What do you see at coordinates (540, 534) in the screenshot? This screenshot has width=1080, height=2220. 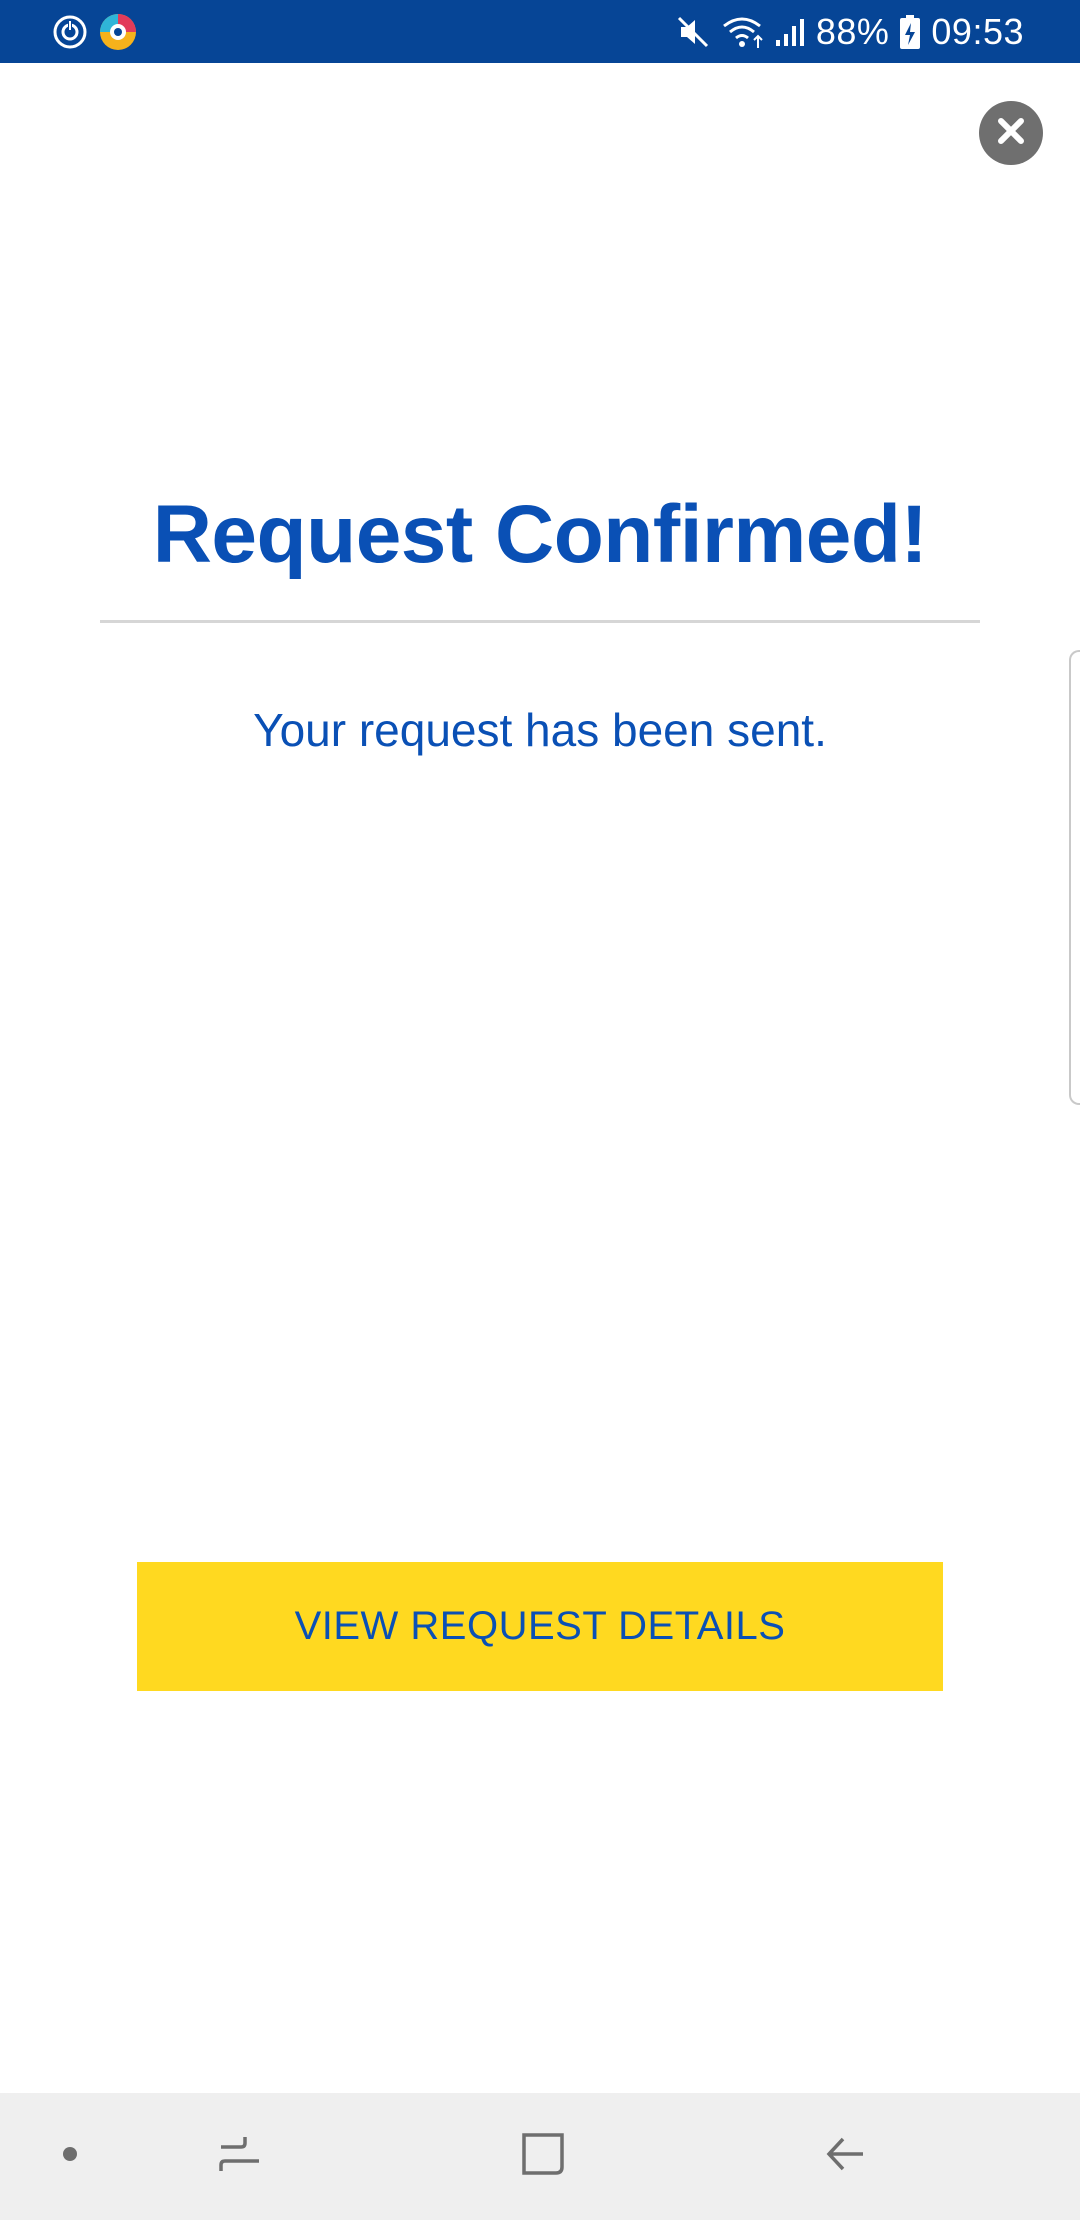 I see `page-title: Request Confirmed!` at bounding box center [540, 534].